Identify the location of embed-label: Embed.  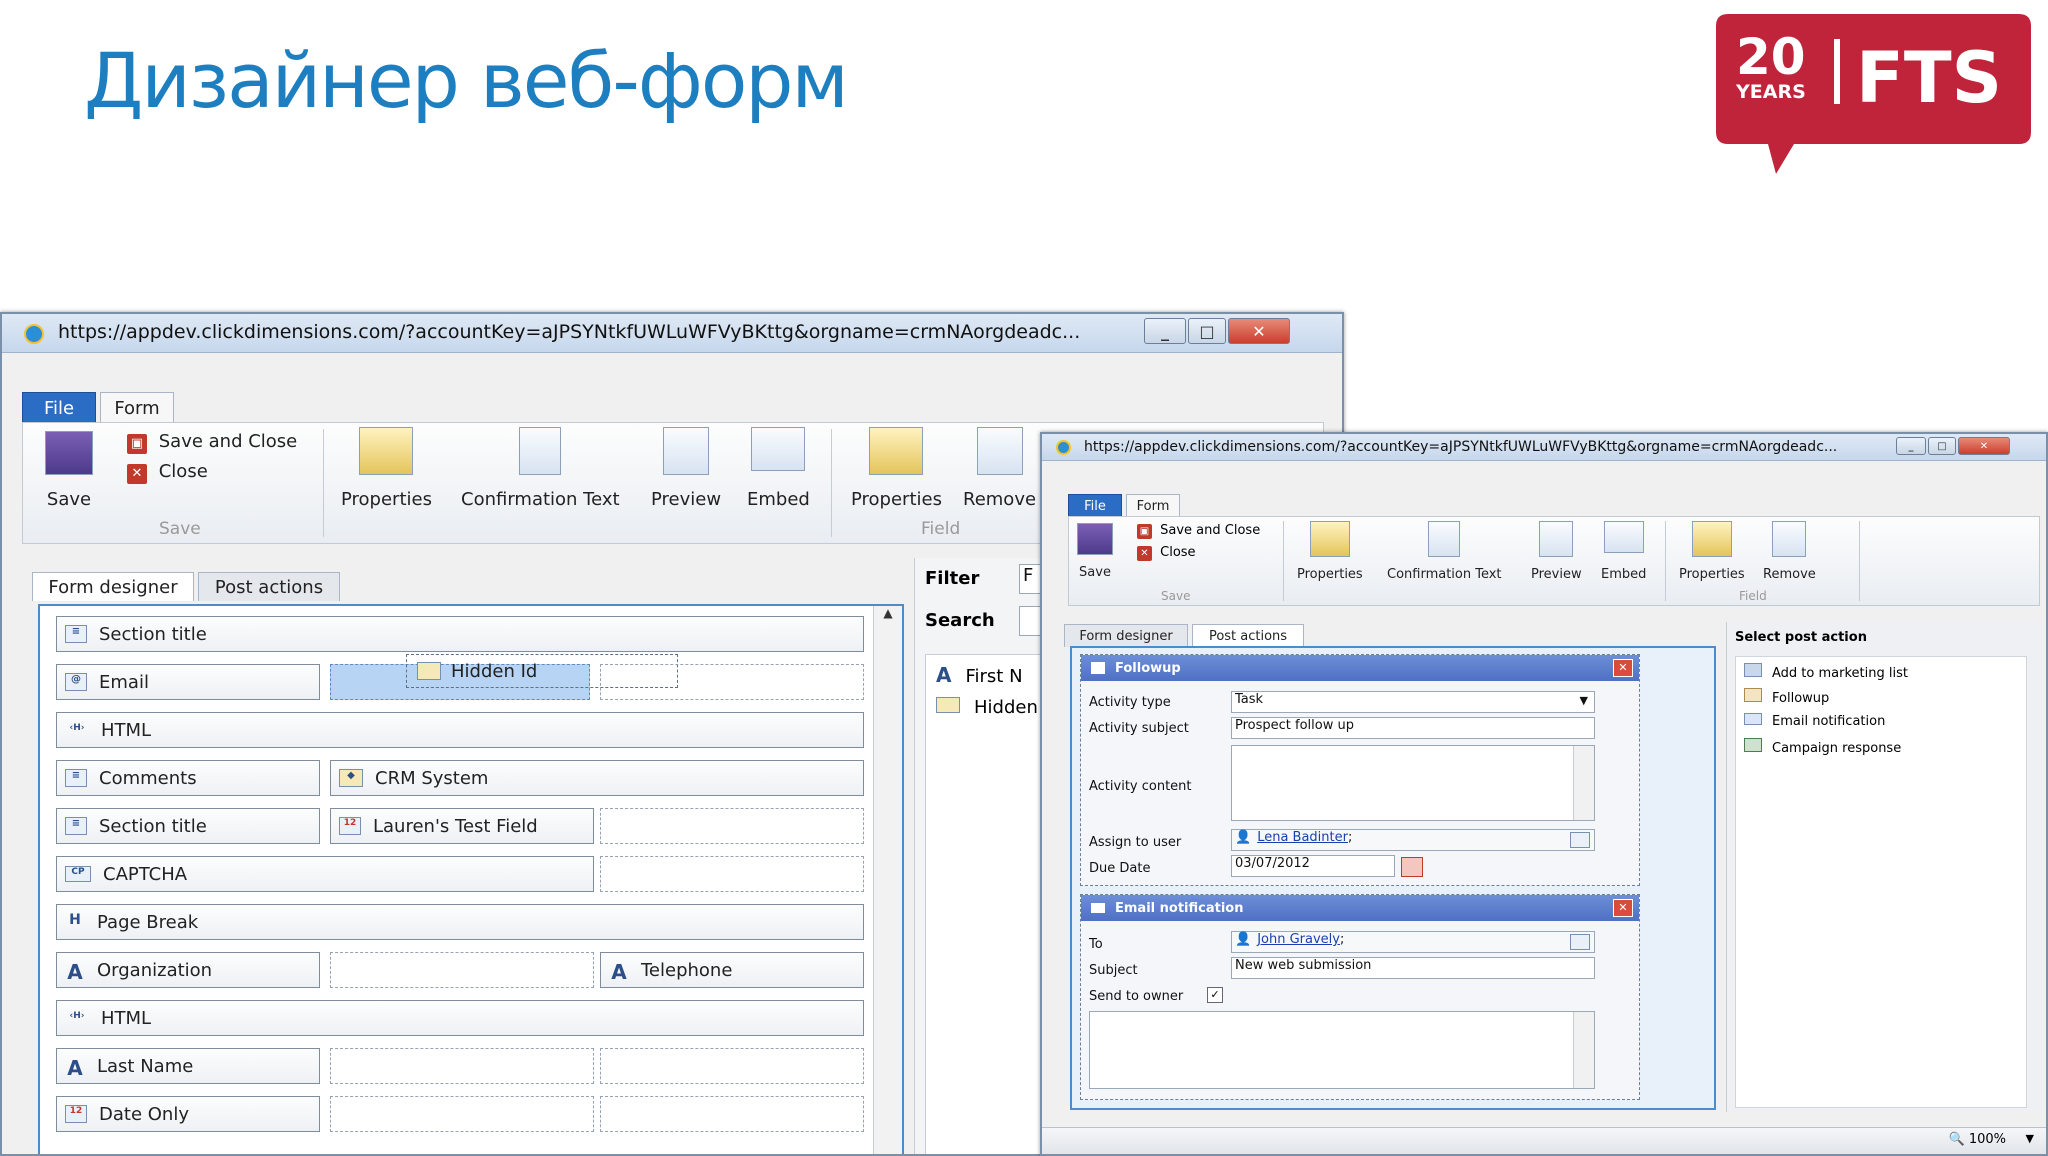
(778, 499).